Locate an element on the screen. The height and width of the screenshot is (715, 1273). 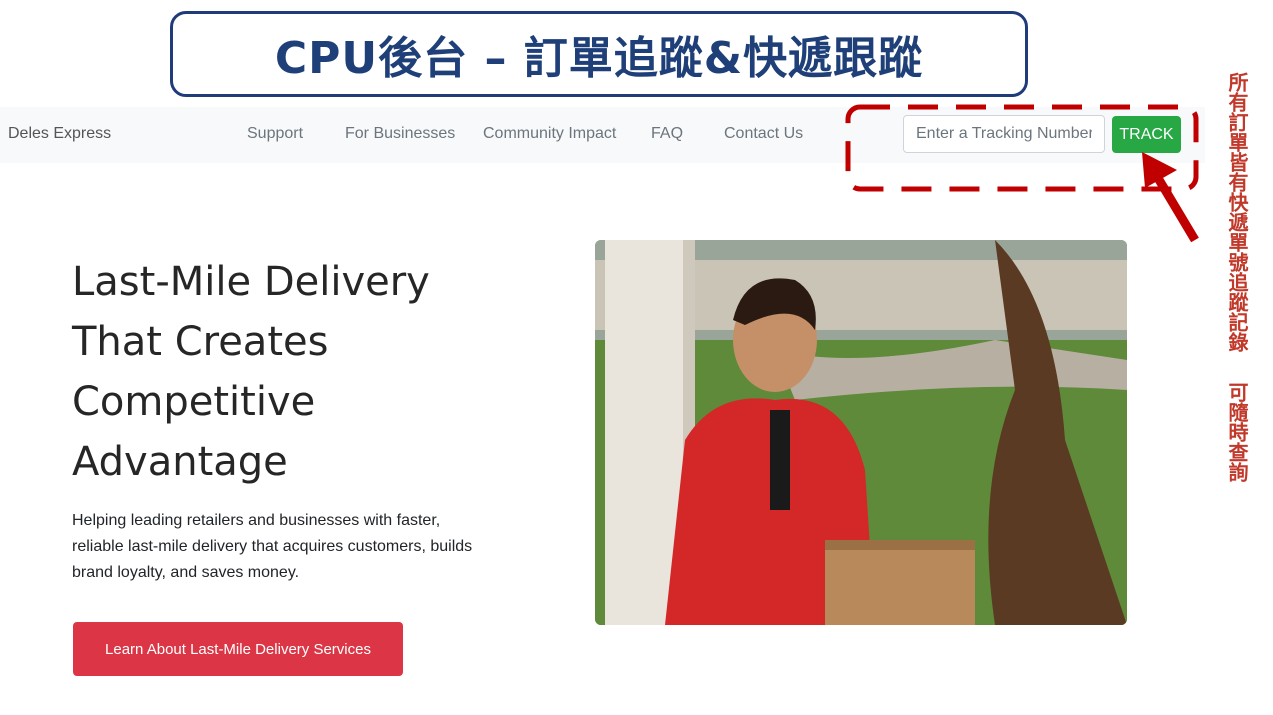
annotation-note: 所有訂單皆有快遞單號追蹤記錄可隨時查詢 is located at coordinates (1237, 277).